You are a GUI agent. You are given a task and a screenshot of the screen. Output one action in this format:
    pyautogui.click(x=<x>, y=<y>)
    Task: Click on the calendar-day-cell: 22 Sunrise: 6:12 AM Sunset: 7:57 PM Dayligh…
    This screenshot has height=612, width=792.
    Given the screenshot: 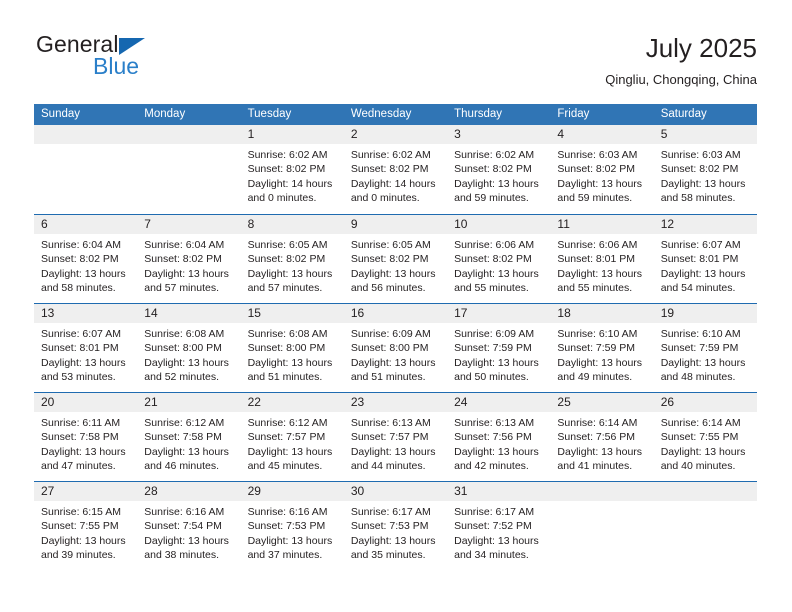 What is the action you would take?
    pyautogui.click(x=292, y=437)
    